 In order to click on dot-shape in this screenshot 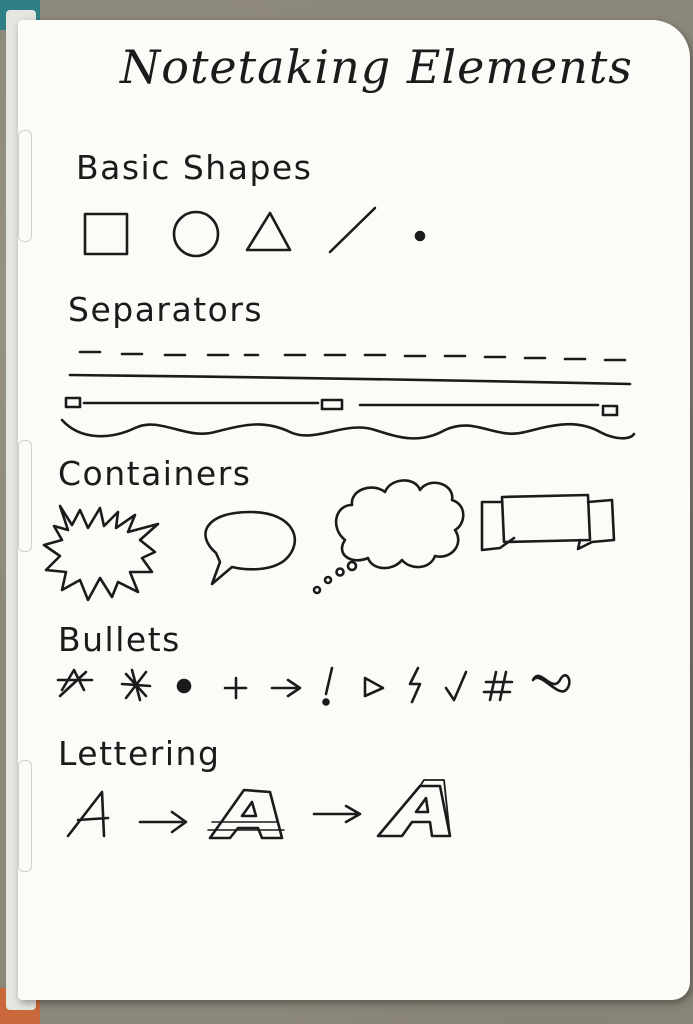, I will do `click(420, 236)`.